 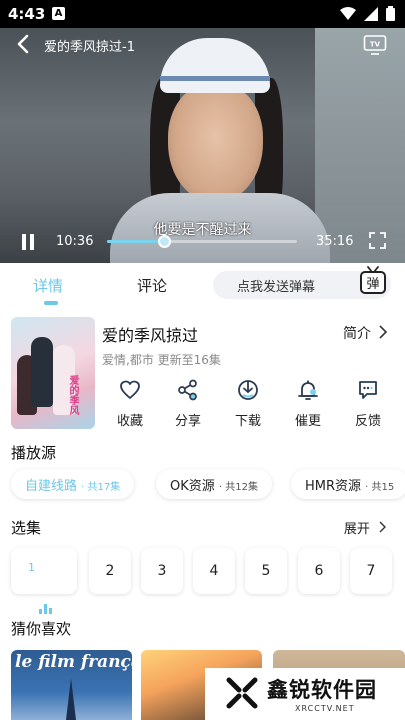 I want to click on expand-label: 展开, so click(x=356, y=529).